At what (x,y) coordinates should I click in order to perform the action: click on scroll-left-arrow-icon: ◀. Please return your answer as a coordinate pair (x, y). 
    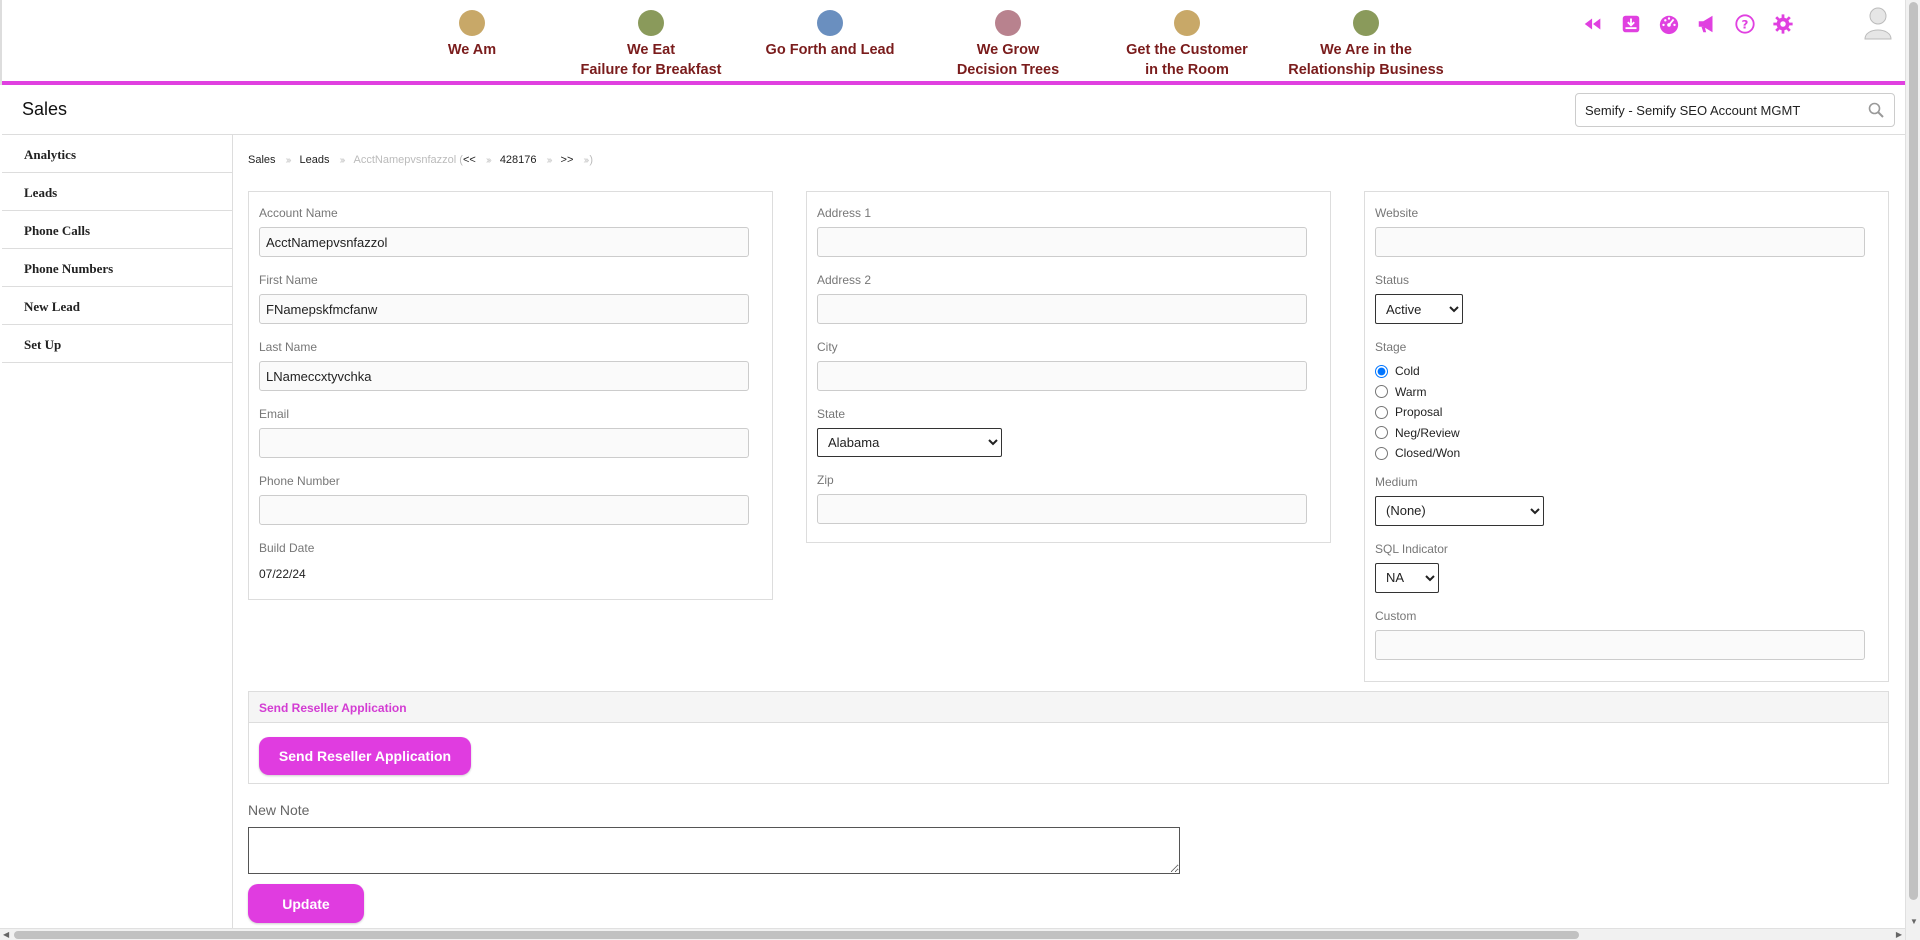
    Looking at the image, I should click on (6, 934).